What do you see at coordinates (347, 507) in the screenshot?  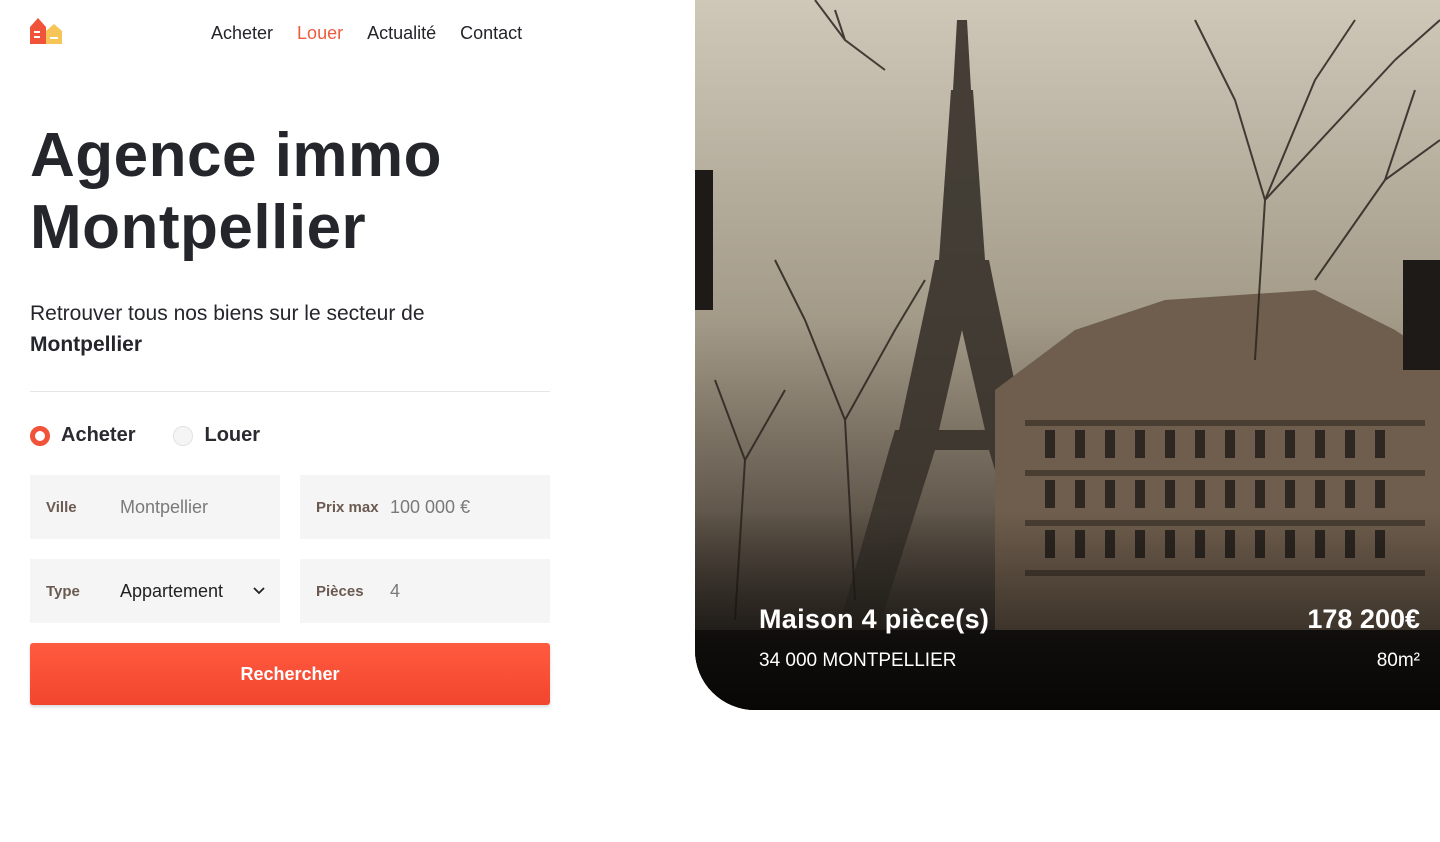 I see `prix-max-label: Prix max` at bounding box center [347, 507].